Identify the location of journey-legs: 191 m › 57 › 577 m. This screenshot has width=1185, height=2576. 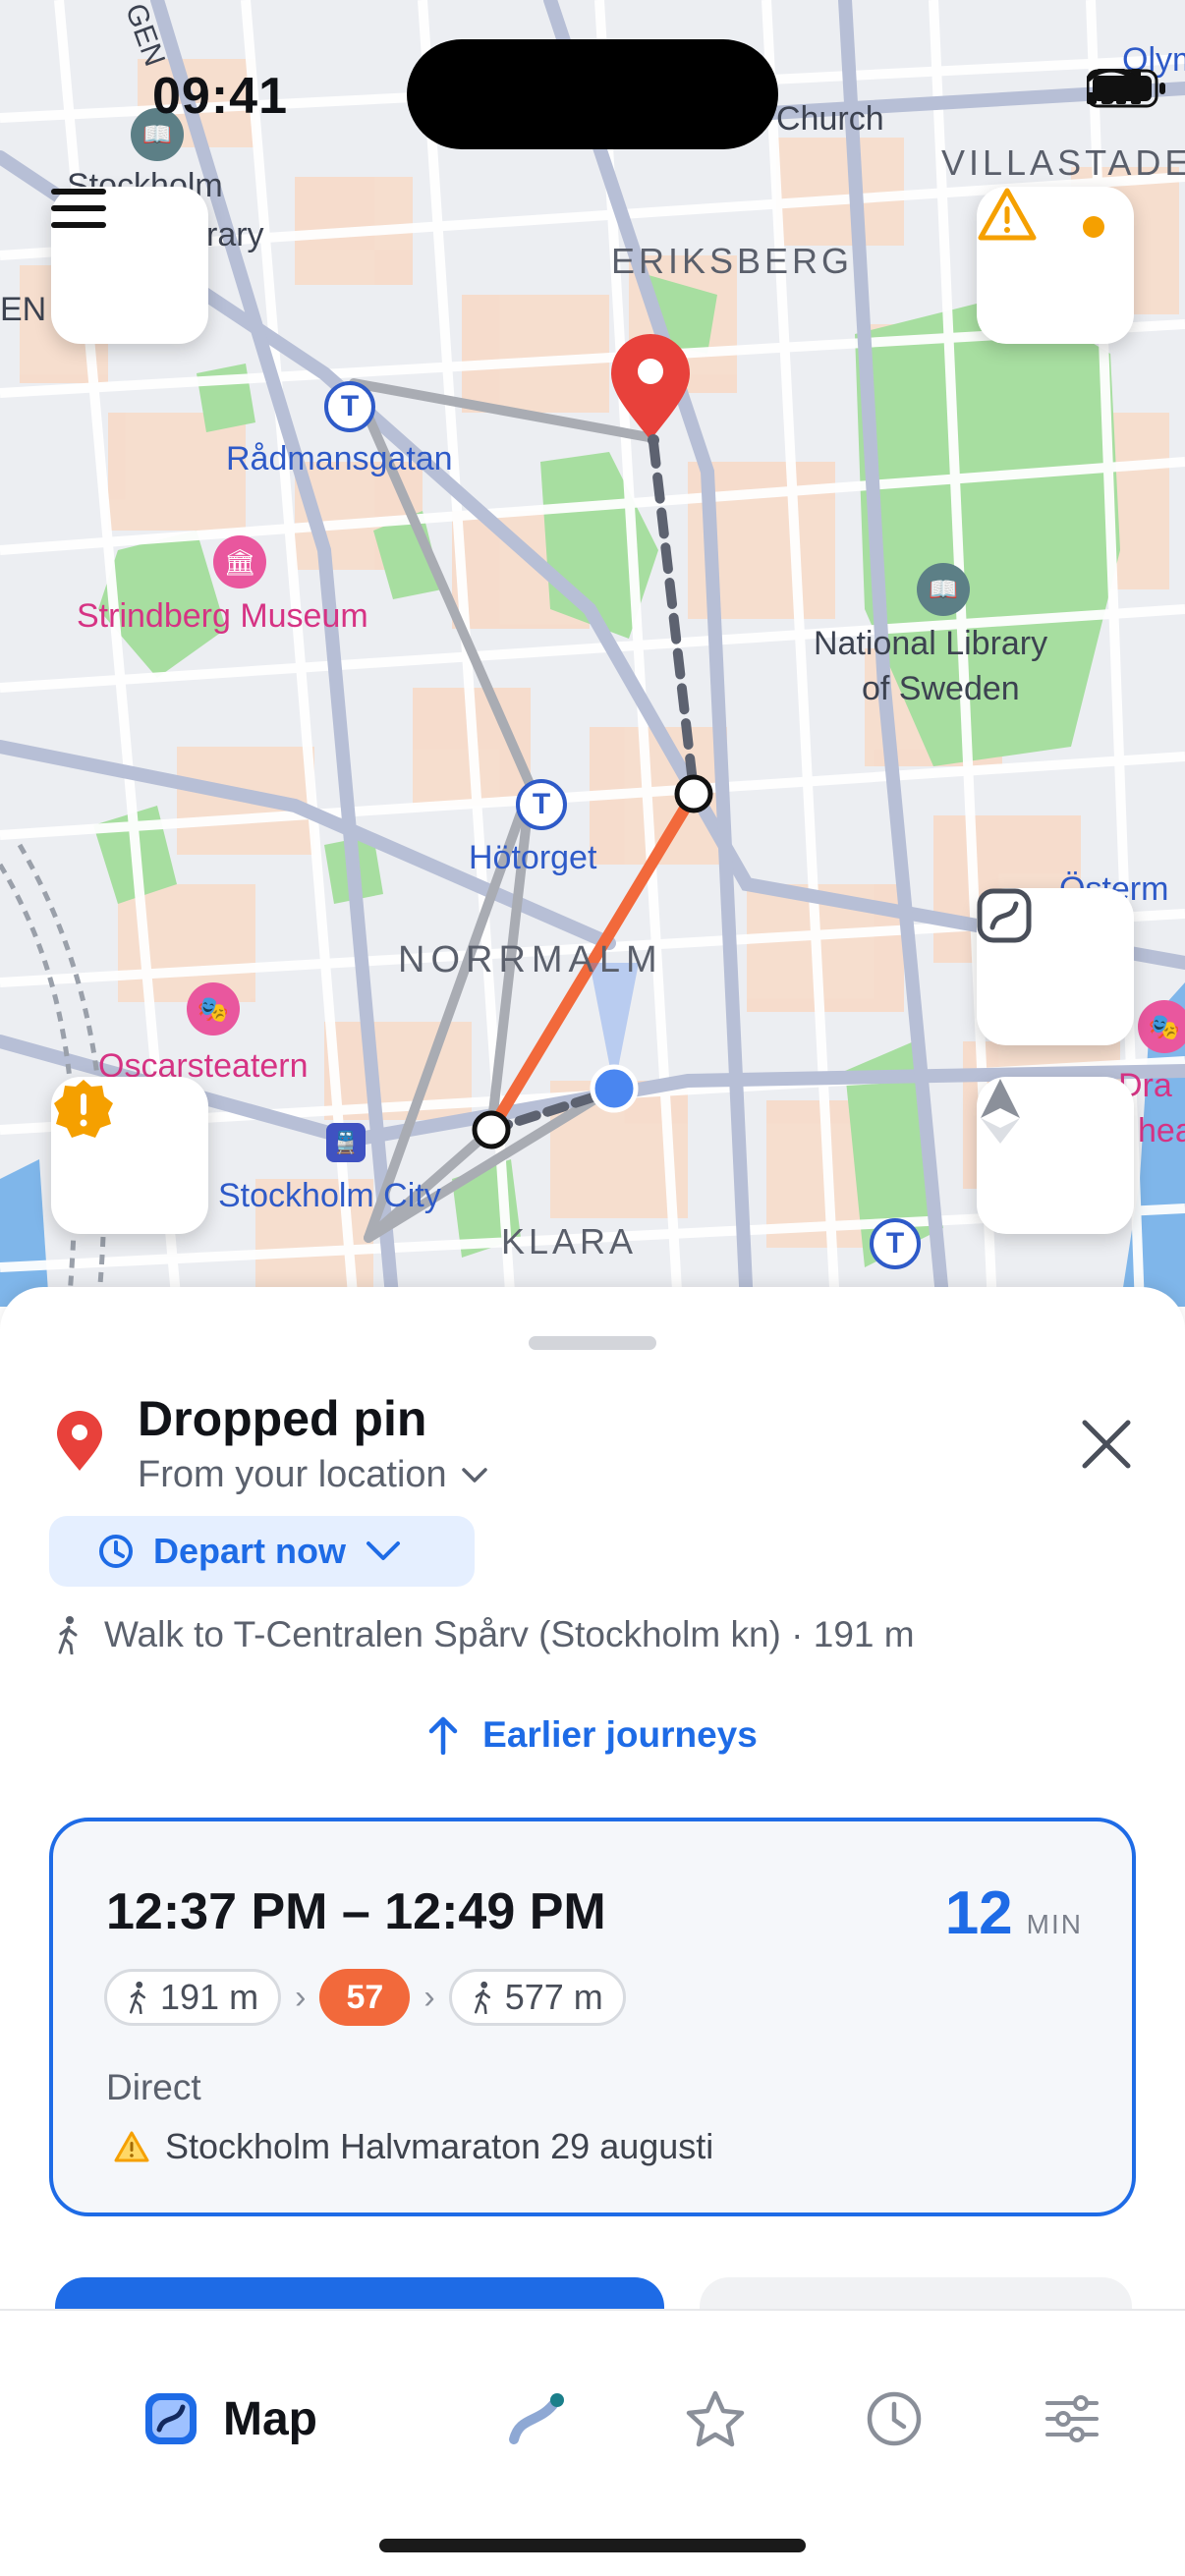
(365, 1997).